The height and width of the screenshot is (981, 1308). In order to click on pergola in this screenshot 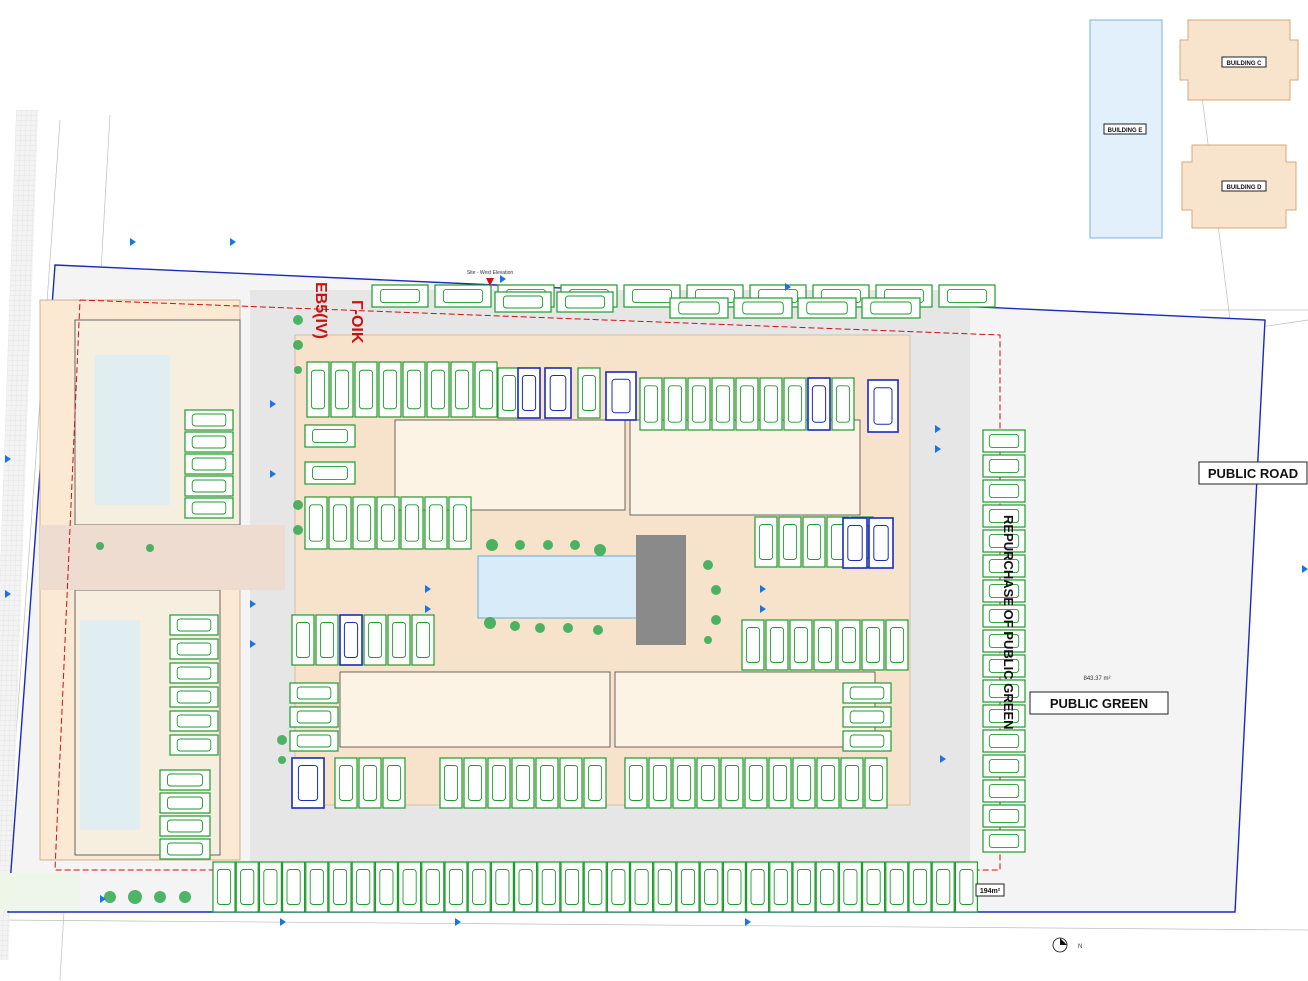, I will do `click(661, 590)`.